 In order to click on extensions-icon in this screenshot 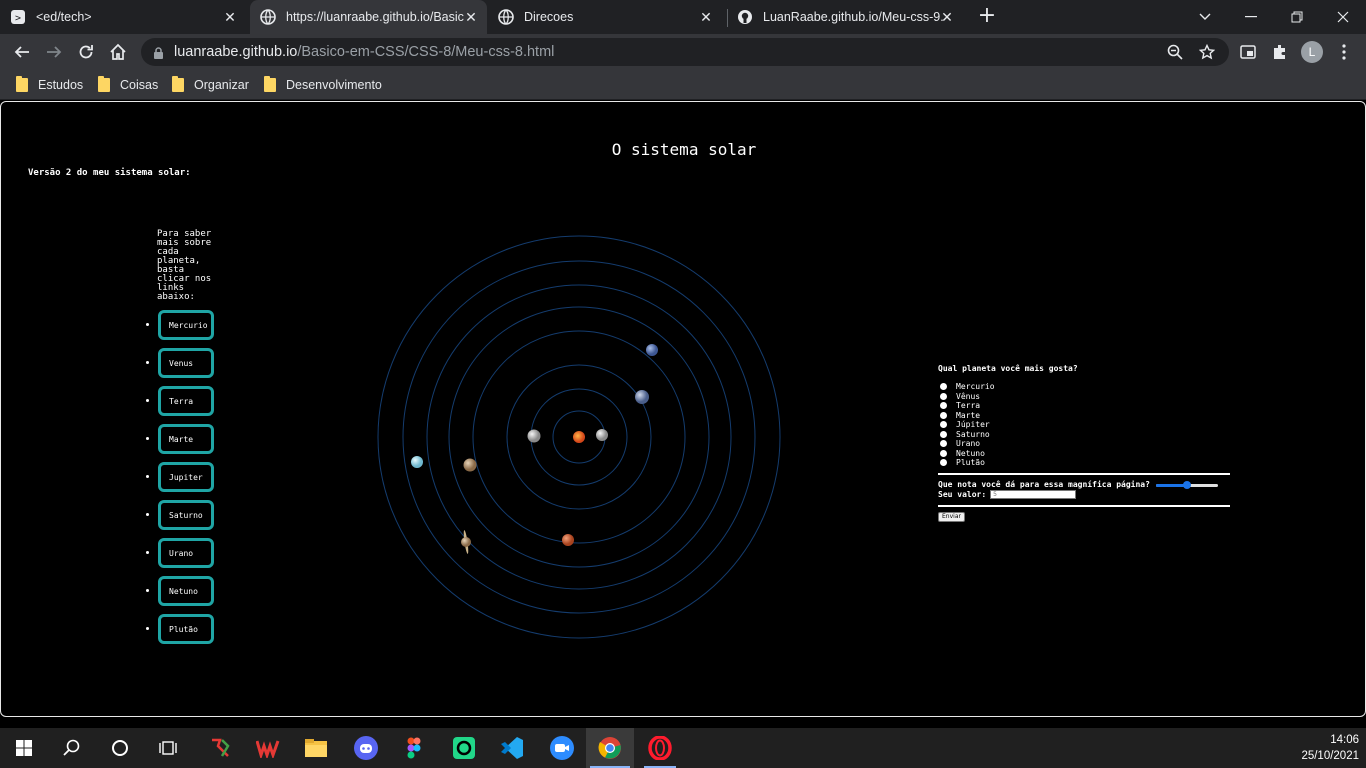, I will do `click(1280, 52)`.